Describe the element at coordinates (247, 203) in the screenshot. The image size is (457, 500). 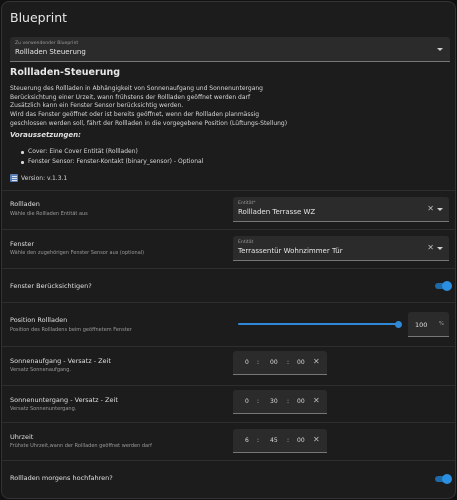
I see `entity-label: Entität*` at that location.